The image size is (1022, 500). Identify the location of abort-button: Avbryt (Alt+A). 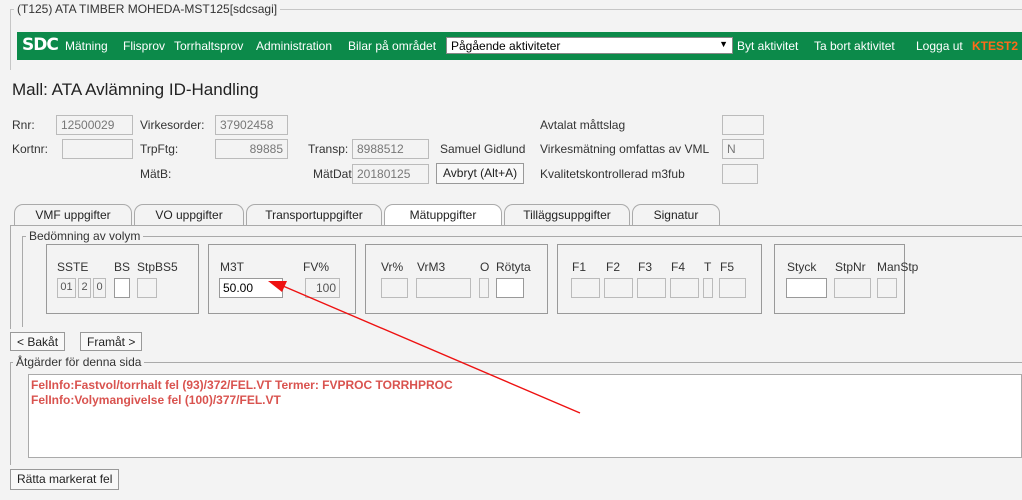
(480, 173).